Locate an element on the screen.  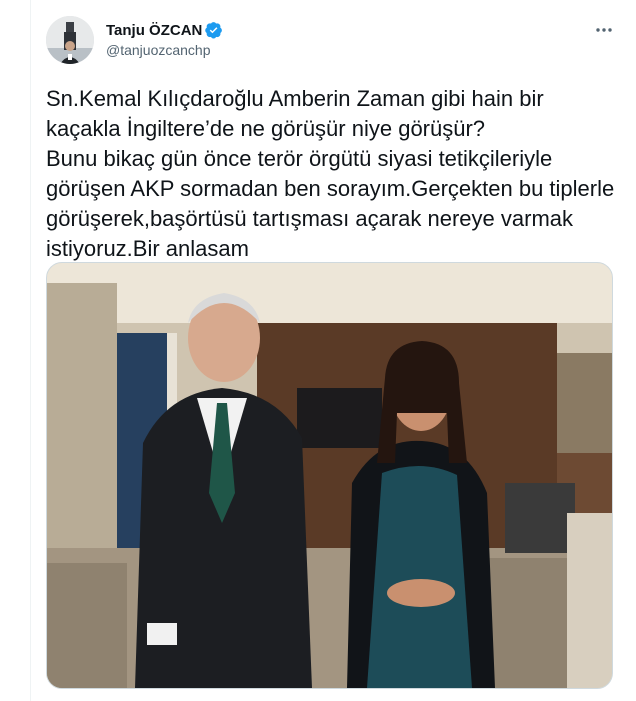
more-options-icon is located at coordinates (604, 30).